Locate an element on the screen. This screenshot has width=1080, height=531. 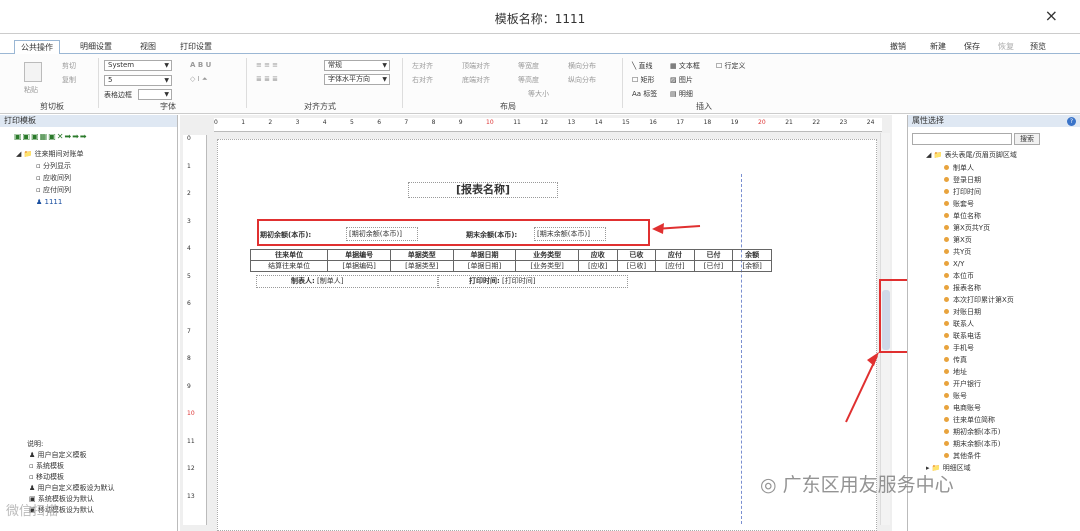
property-item: 地址 is located at coordinates (979, 372).